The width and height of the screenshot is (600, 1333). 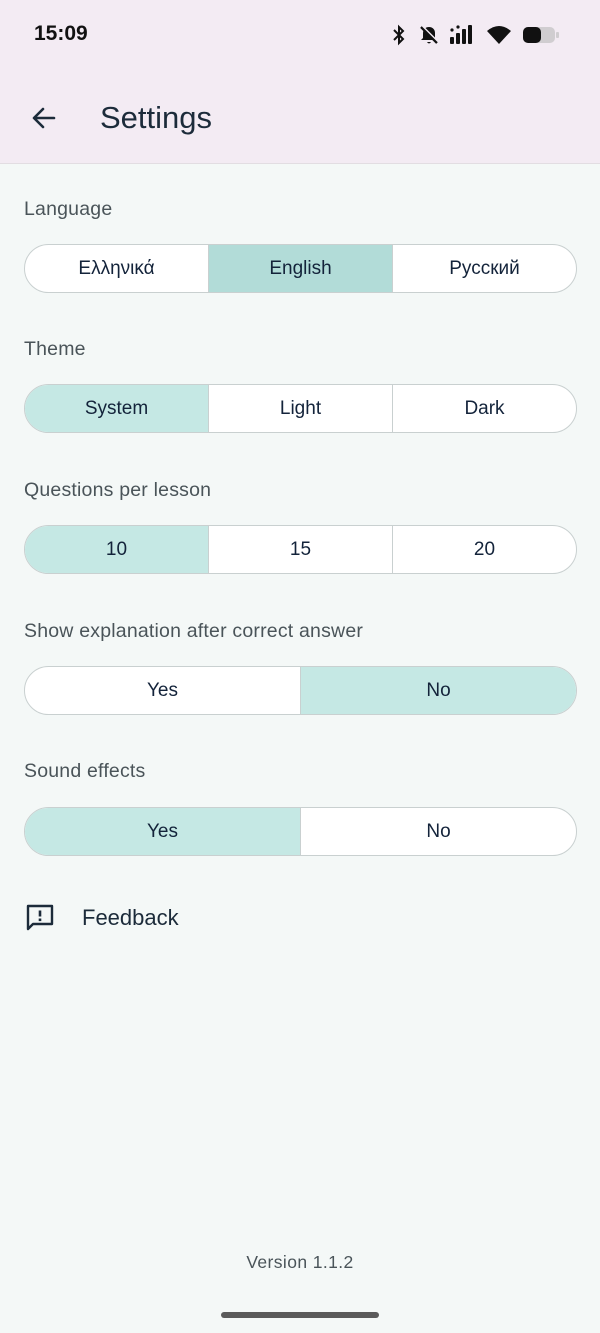 I want to click on questions-per-lesson-segmented-control: 10 15 20, so click(x=300, y=549).